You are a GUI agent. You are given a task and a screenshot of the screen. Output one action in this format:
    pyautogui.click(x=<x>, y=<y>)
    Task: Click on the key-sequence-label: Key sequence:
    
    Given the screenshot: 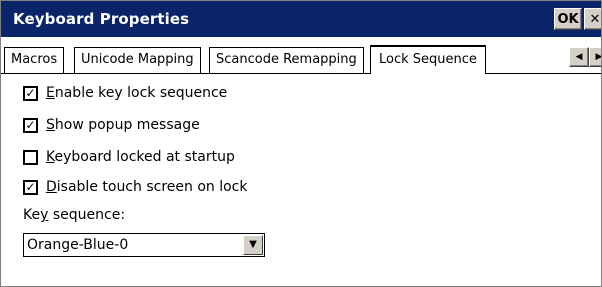 What is the action you would take?
    pyautogui.click(x=74, y=215)
    